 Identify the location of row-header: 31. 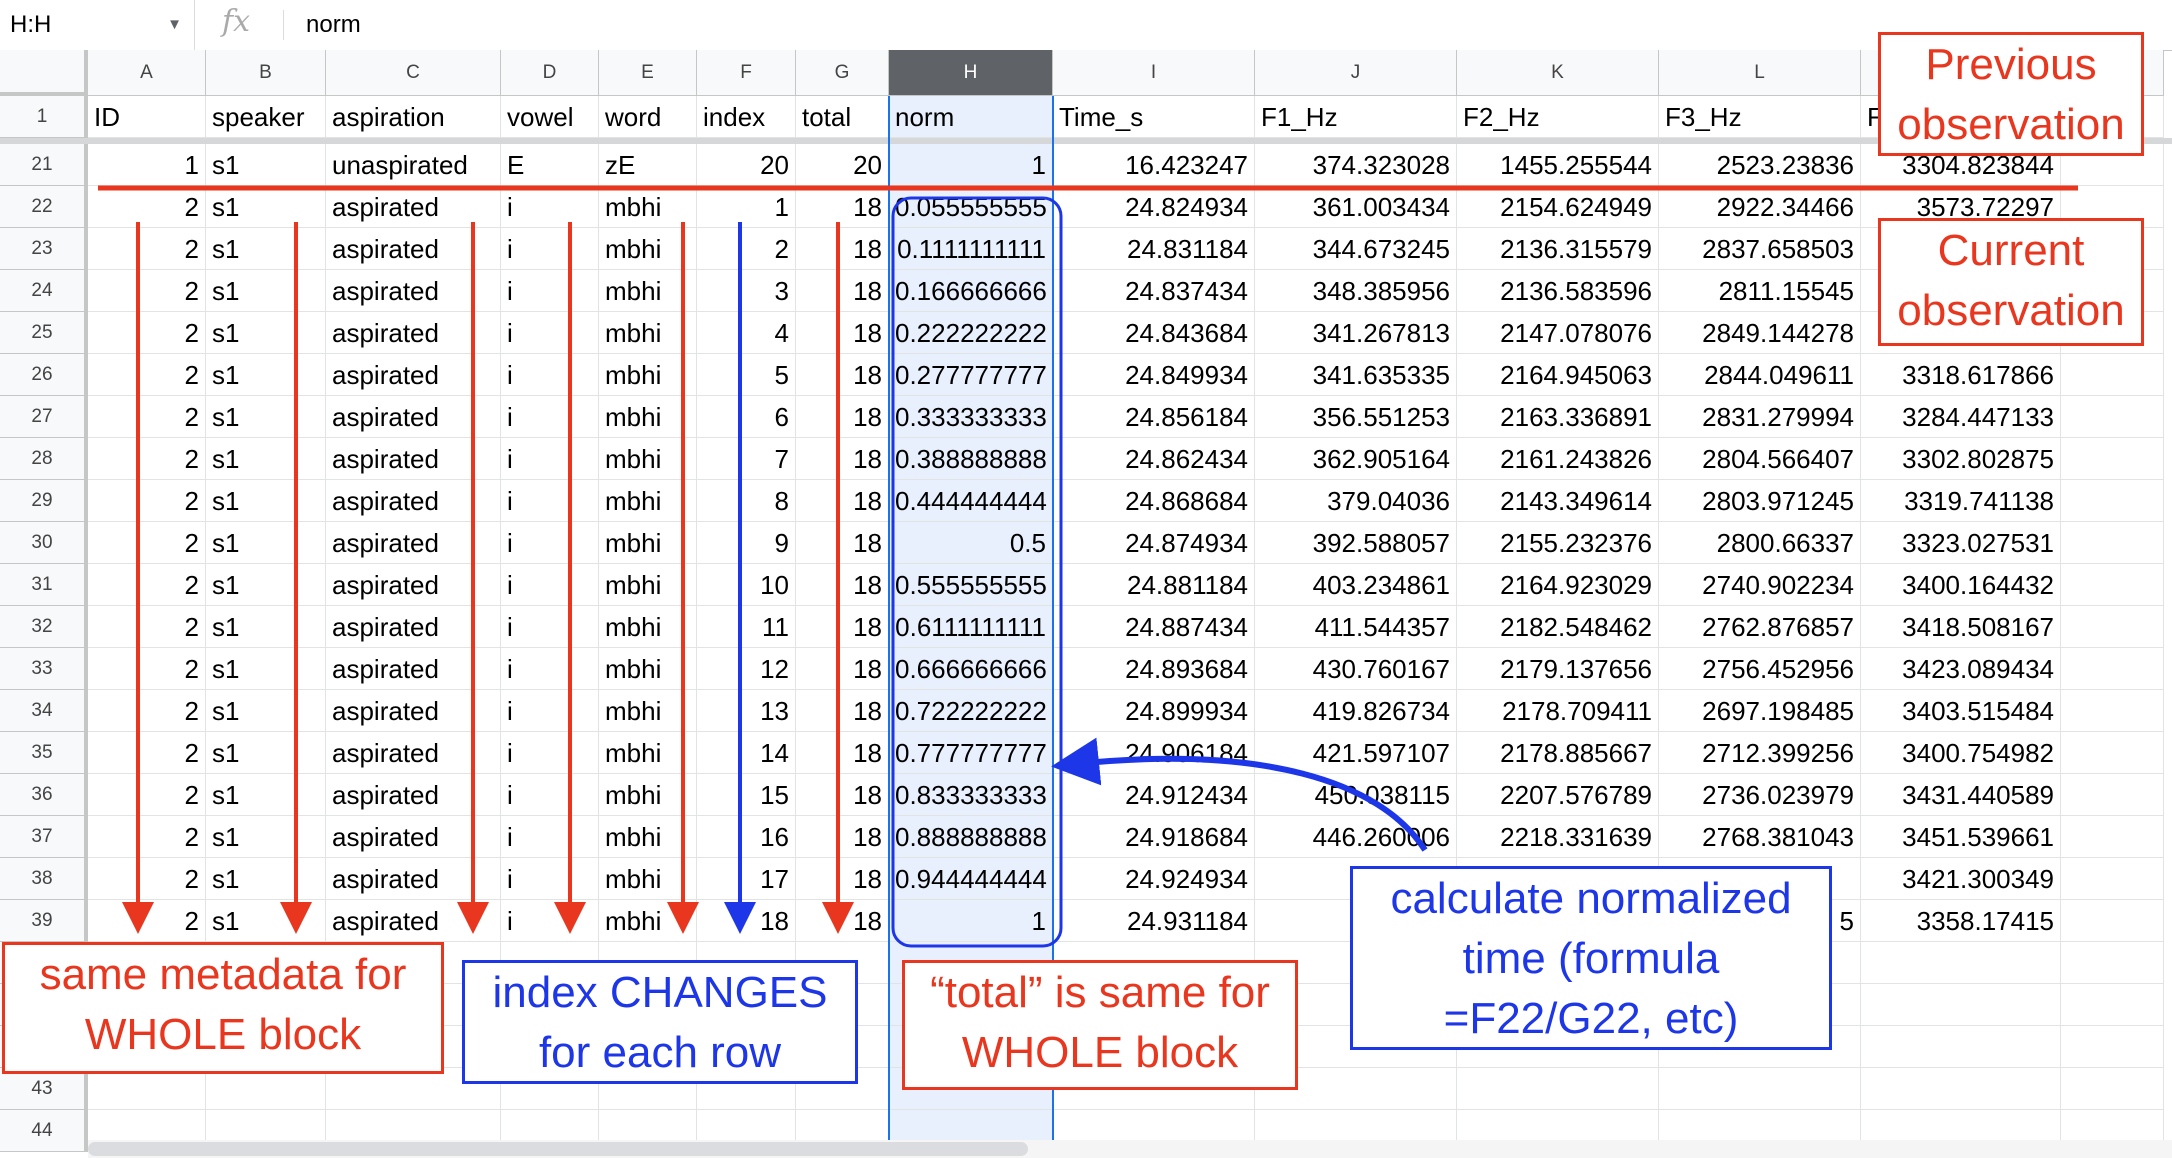
(44, 585).